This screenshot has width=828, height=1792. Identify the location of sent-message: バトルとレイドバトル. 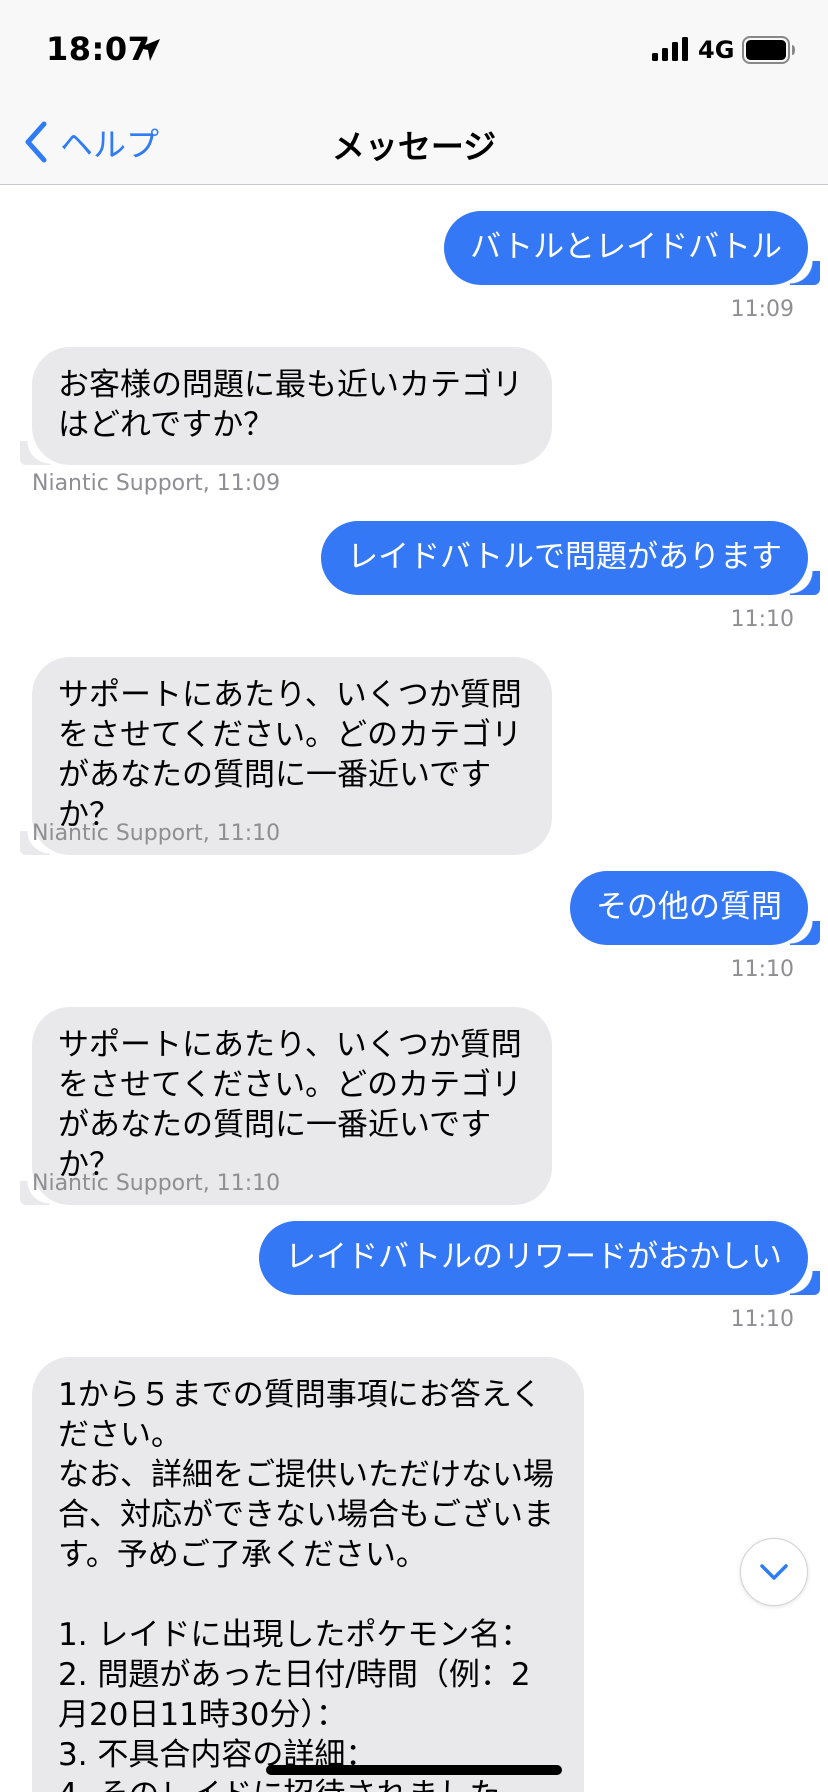
(632, 248).